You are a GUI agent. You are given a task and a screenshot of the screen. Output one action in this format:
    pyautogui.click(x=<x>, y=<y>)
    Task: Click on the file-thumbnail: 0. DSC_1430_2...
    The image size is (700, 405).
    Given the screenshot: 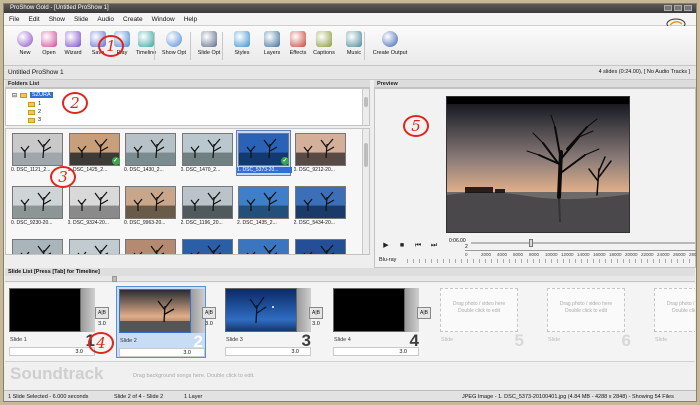 What is the action you would take?
    pyautogui.click(x=150, y=153)
    